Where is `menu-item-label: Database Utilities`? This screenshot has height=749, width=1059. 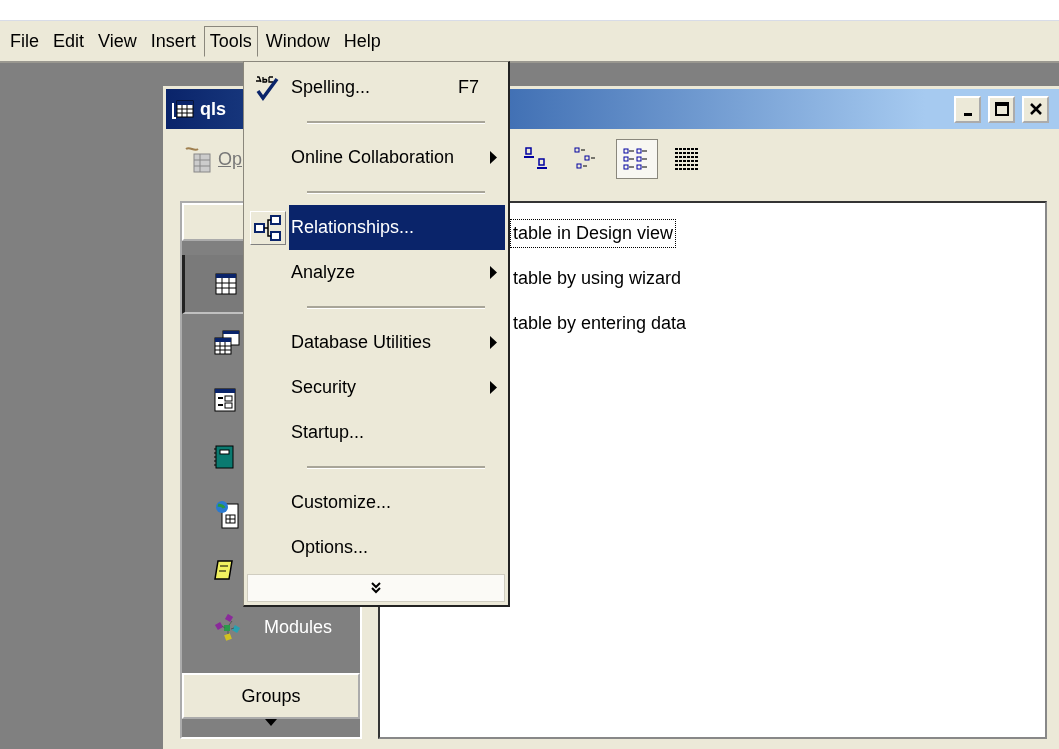 menu-item-label: Database Utilities is located at coordinates (361, 342).